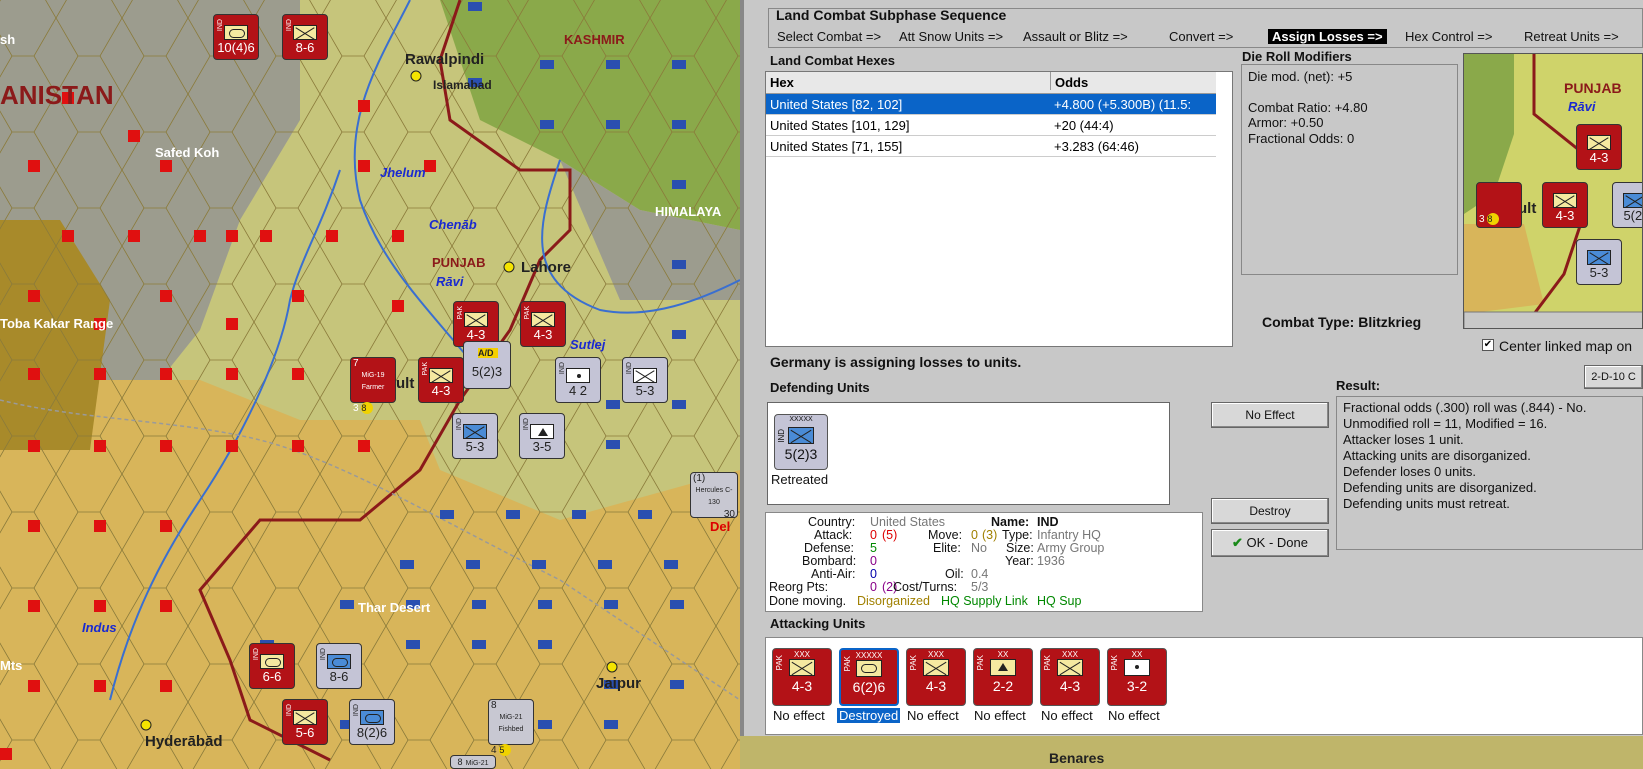 The width and height of the screenshot is (1643, 769). I want to click on label-mts: Mts, so click(11, 665).